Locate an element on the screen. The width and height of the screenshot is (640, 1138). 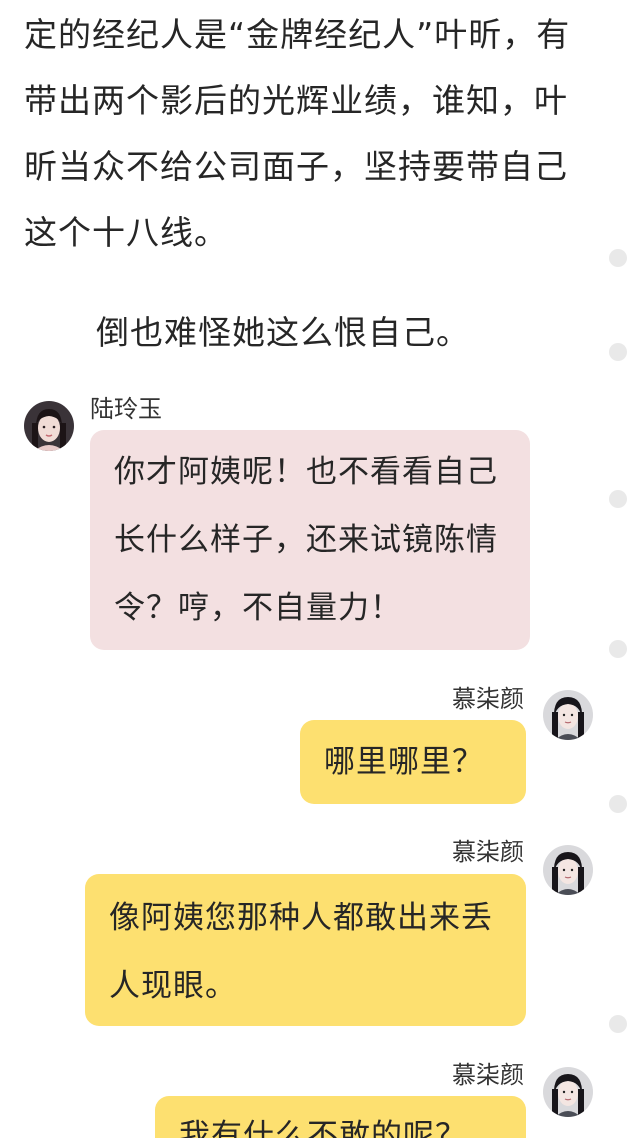
message-bubble: 哪里哪里？ is located at coordinates (413, 762).